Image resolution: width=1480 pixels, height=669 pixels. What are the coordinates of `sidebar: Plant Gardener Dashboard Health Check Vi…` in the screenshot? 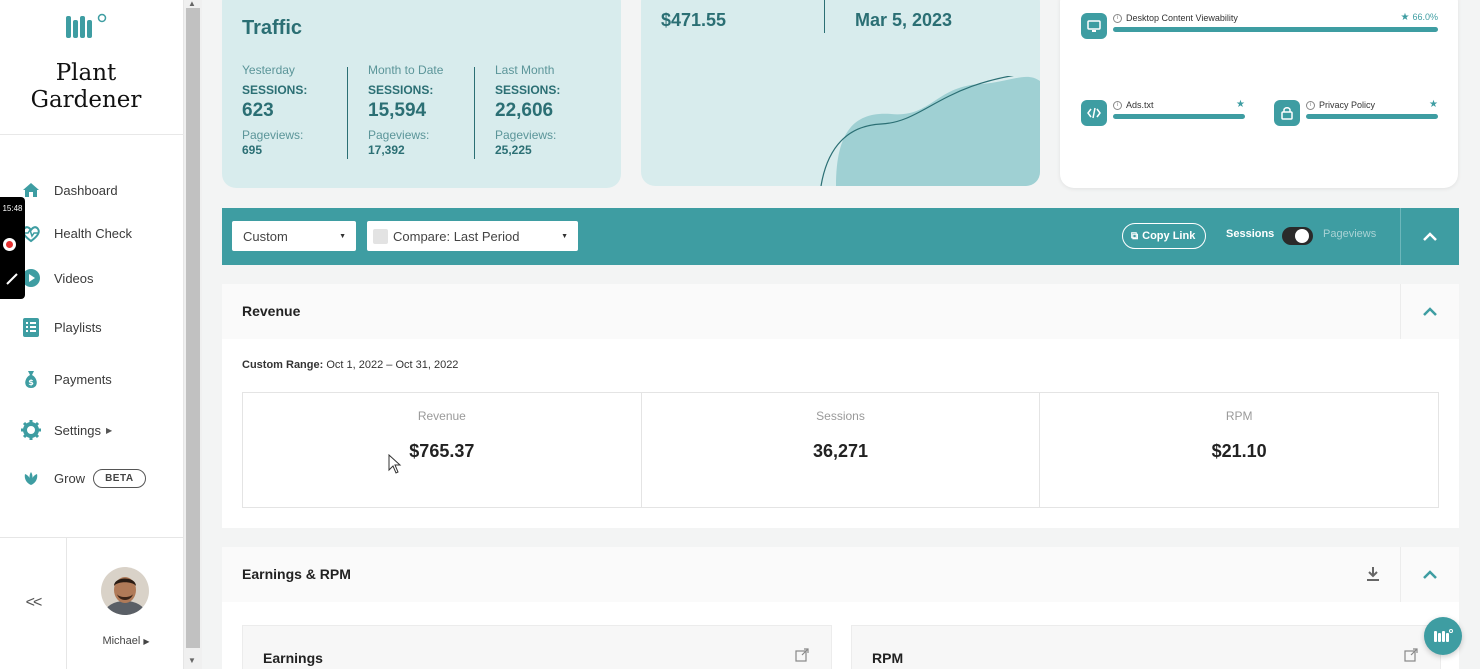 It's located at (92, 334).